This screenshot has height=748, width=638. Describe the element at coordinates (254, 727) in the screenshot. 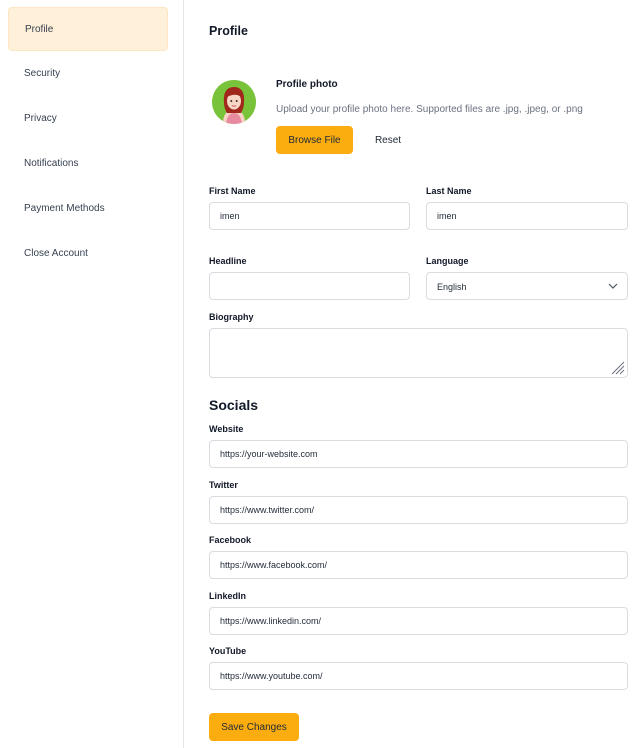

I see `save-changes-button: Save Changes` at that location.